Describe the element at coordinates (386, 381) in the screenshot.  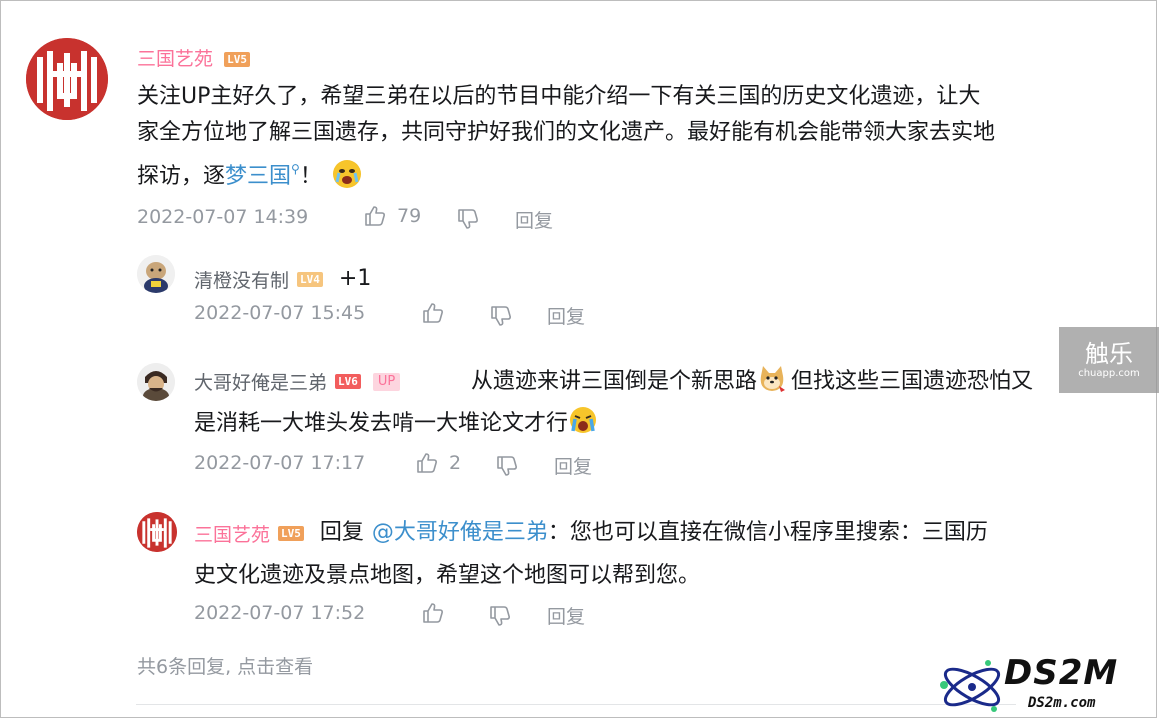
I see `up-badge: UP` at that location.